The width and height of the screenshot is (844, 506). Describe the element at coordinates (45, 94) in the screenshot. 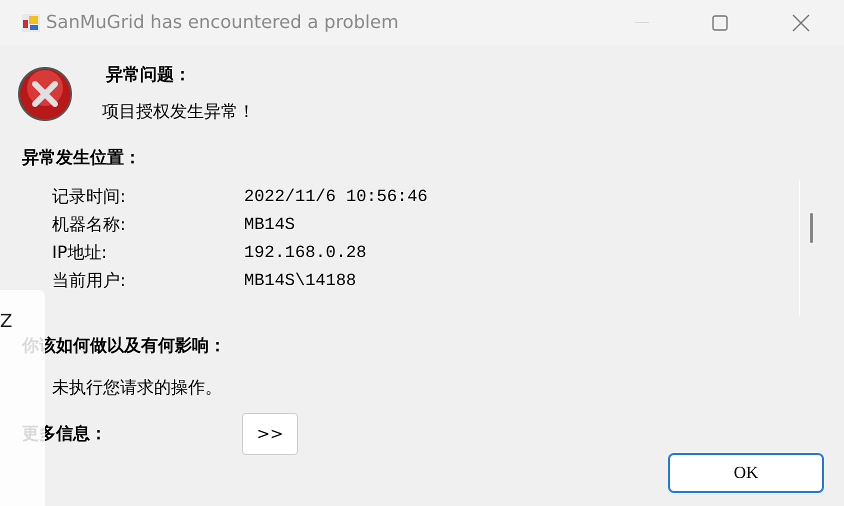

I see `error-icon` at that location.